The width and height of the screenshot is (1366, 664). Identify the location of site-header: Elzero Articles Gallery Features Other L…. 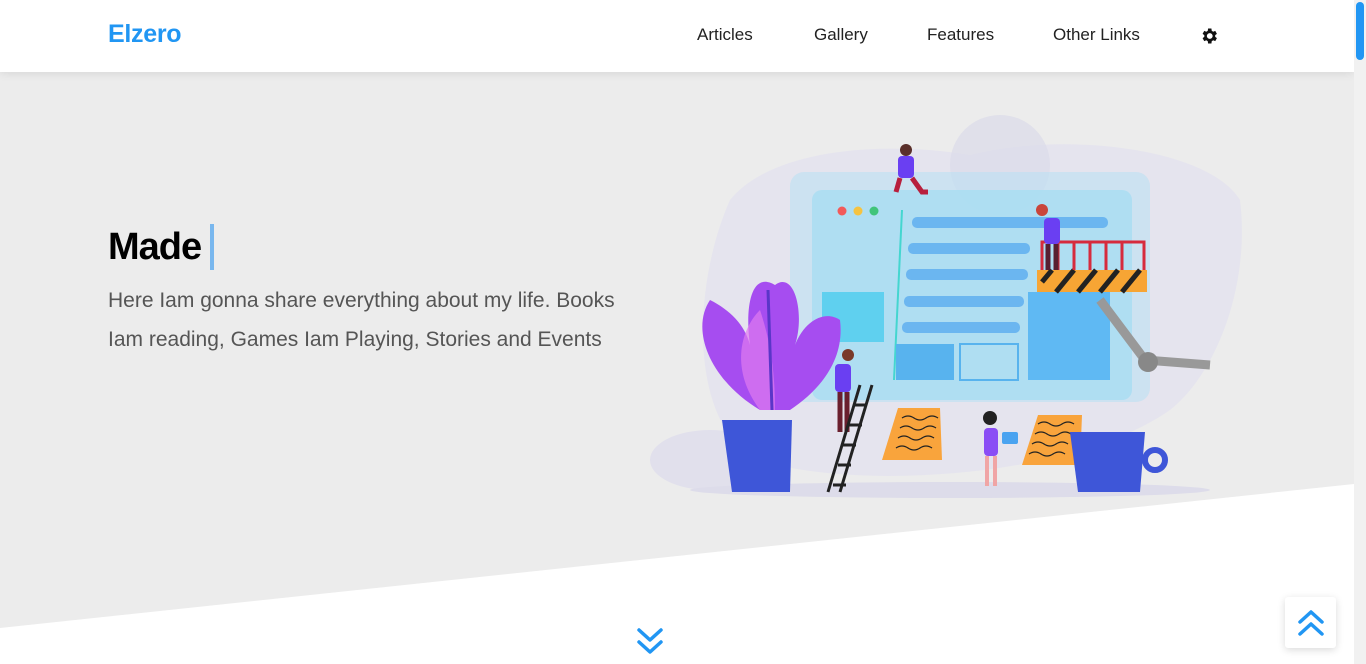
(677, 36).